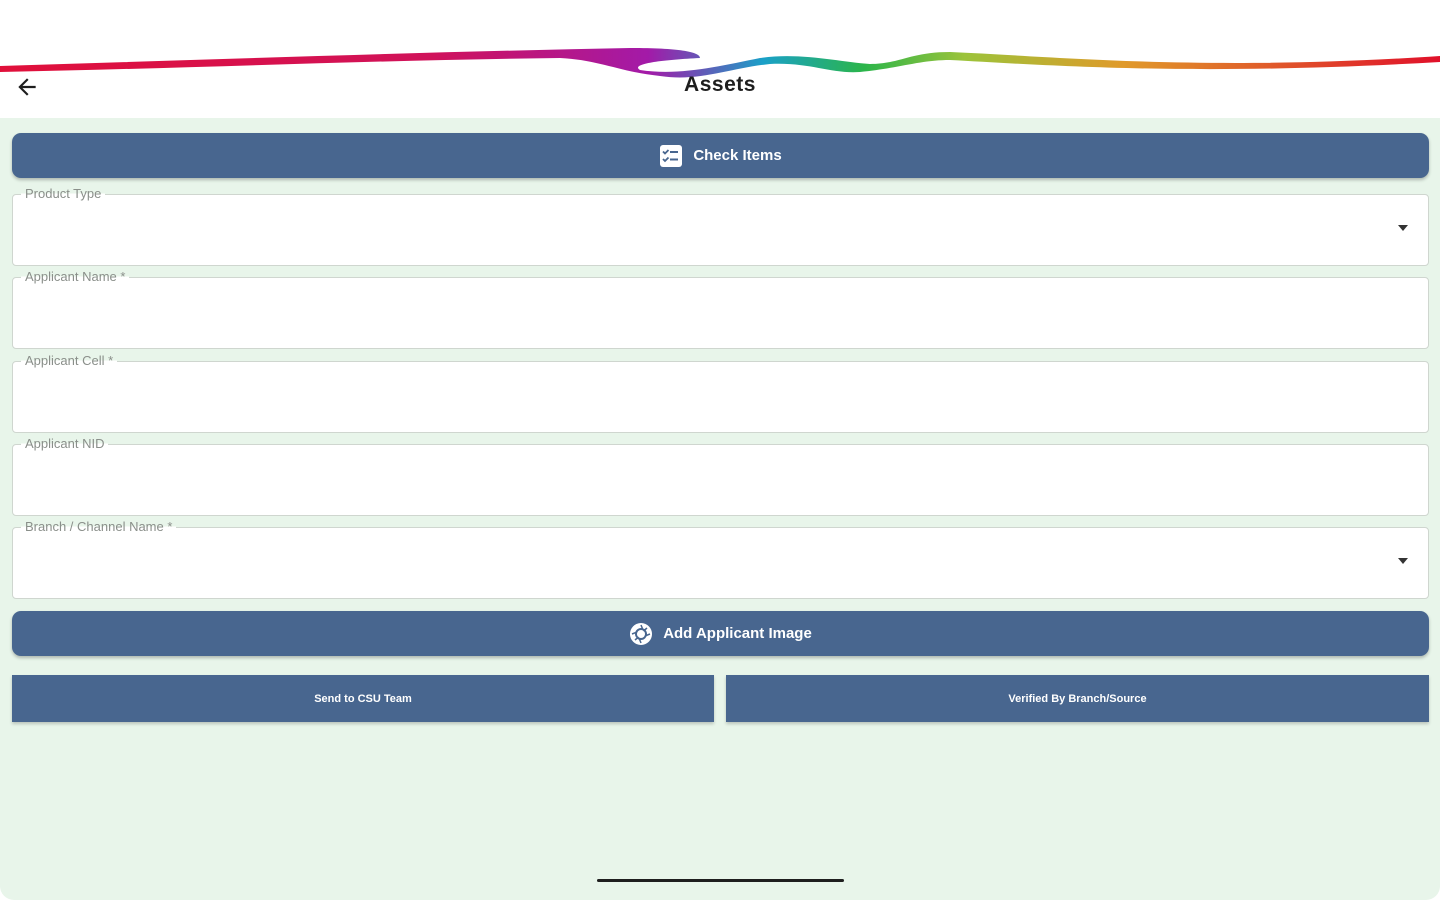 The width and height of the screenshot is (1440, 900). I want to click on applicant-name-input: Applicant Name *, so click(720, 309).